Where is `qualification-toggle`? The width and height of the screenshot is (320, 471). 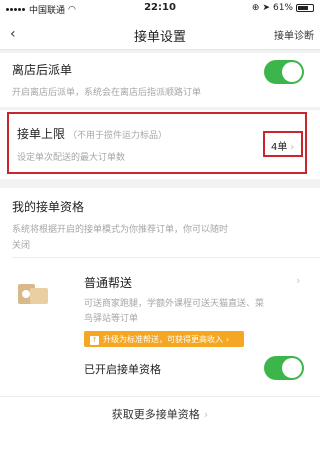 qualification-toggle is located at coordinates (284, 368).